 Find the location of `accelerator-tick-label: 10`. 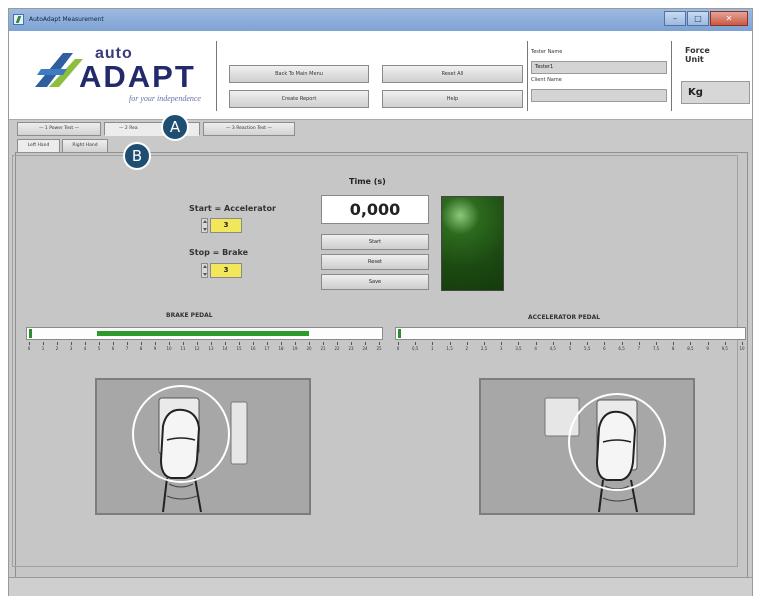

accelerator-tick-label: 10 is located at coordinates (742, 348).